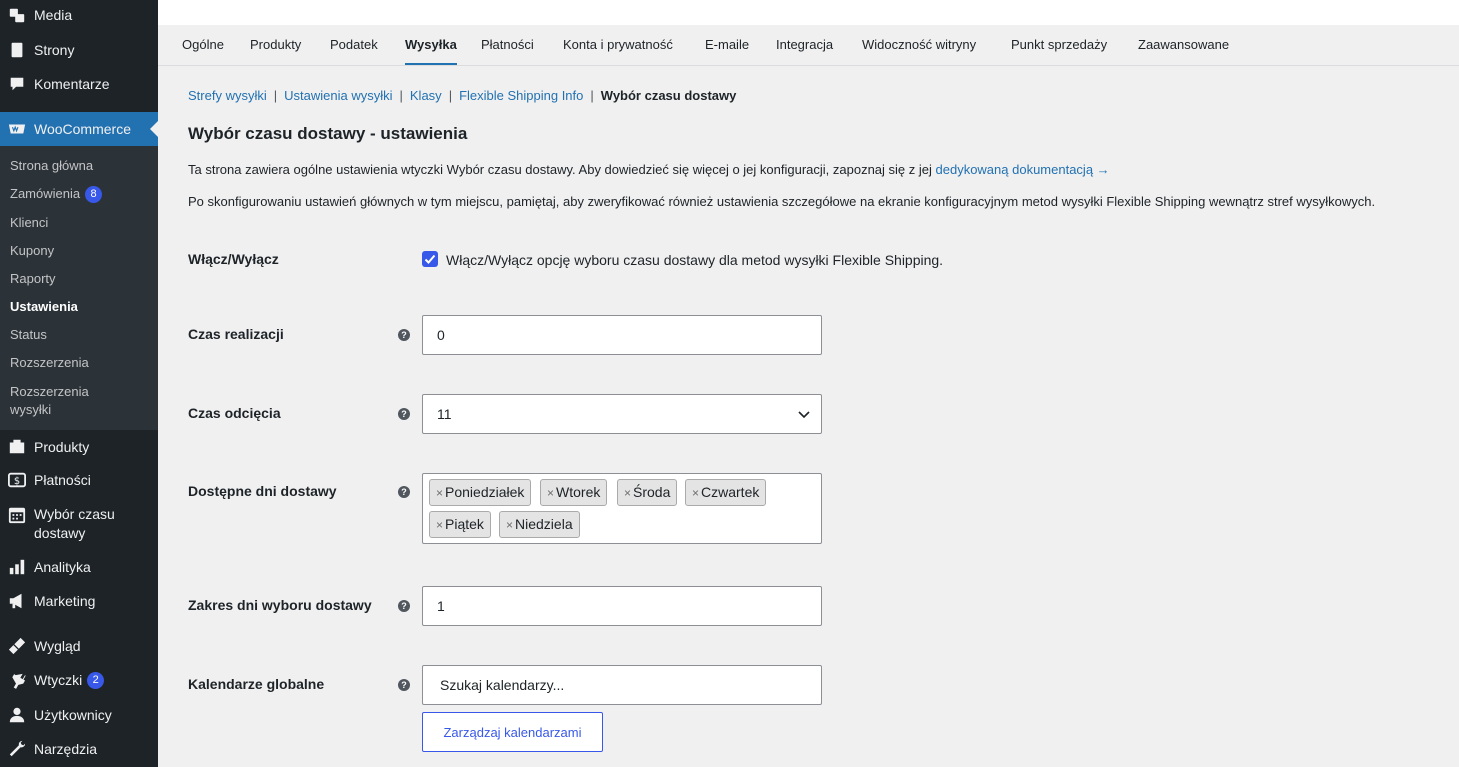 This screenshot has height=767, width=1459. Describe the element at coordinates (94, 194) in the screenshot. I see `orders-count-badge: 8` at that location.